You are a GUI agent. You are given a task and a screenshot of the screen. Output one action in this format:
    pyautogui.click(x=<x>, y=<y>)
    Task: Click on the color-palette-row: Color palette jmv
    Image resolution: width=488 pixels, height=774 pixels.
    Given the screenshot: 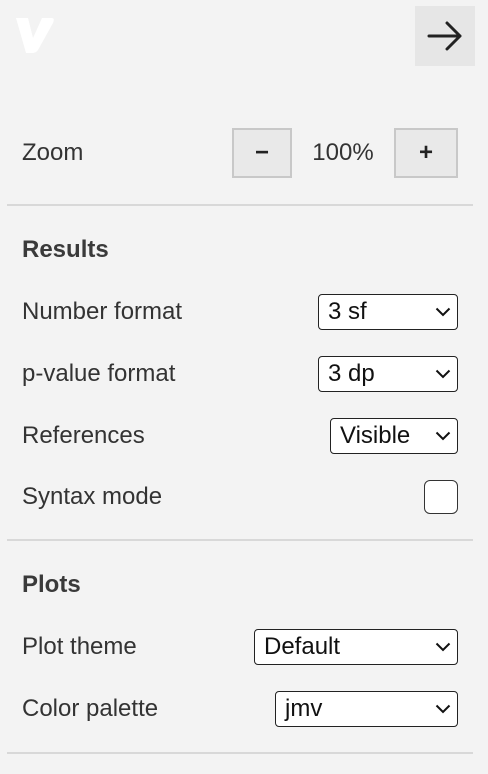 What is the action you would take?
    pyautogui.click(x=240, y=709)
    